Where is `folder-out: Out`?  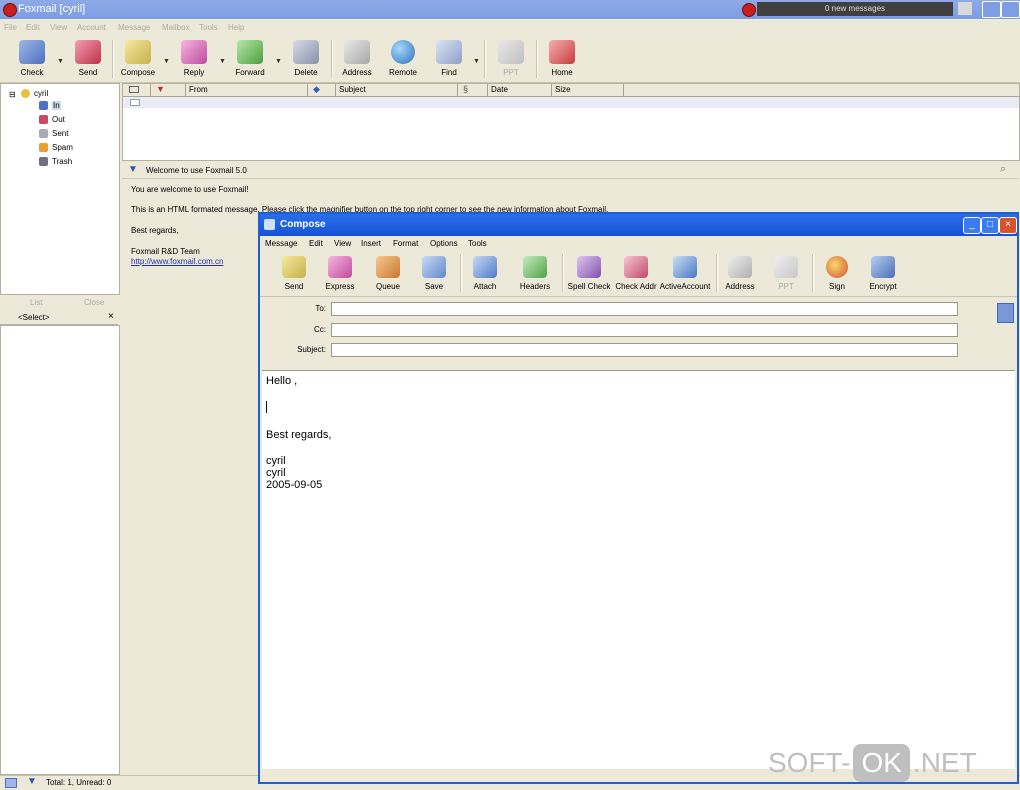
folder-out: Out is located at coordinates (52, 119).